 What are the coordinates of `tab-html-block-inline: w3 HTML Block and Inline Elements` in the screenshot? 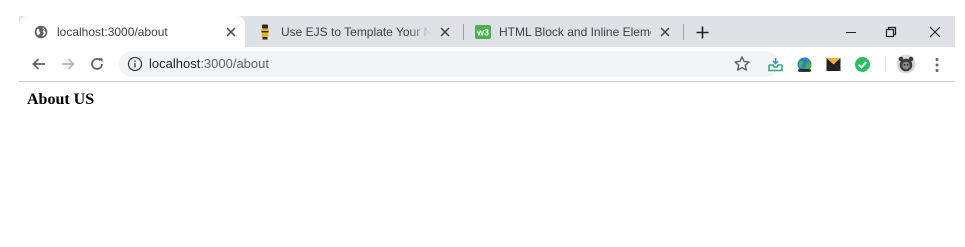 It's located at (573, 31).